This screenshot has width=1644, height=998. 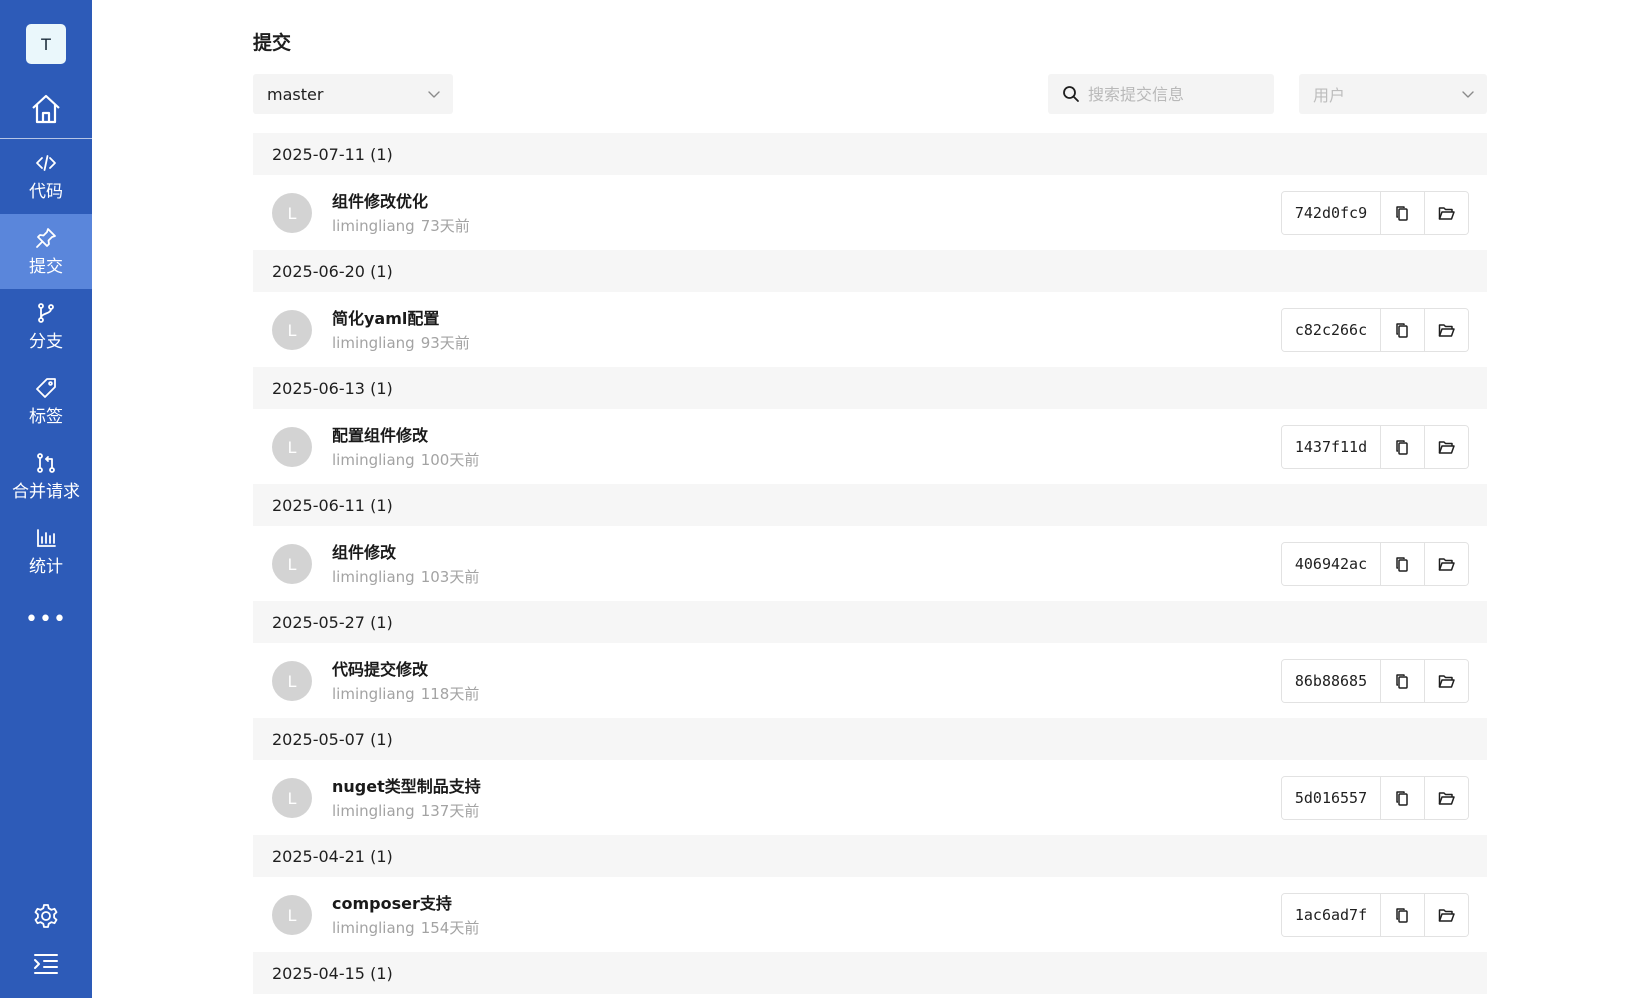 I want to click on sidebar-bottom, so click(x=46, y=950).